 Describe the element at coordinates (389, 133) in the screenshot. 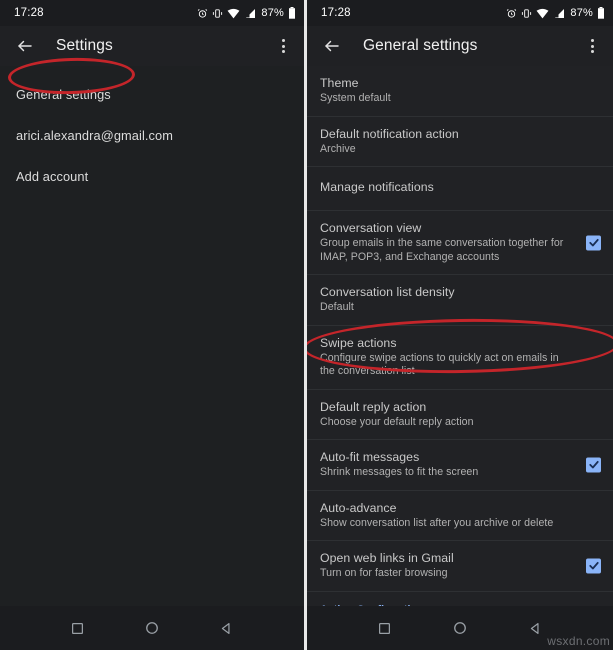

I see `setting-title: Default notification action` at that location.